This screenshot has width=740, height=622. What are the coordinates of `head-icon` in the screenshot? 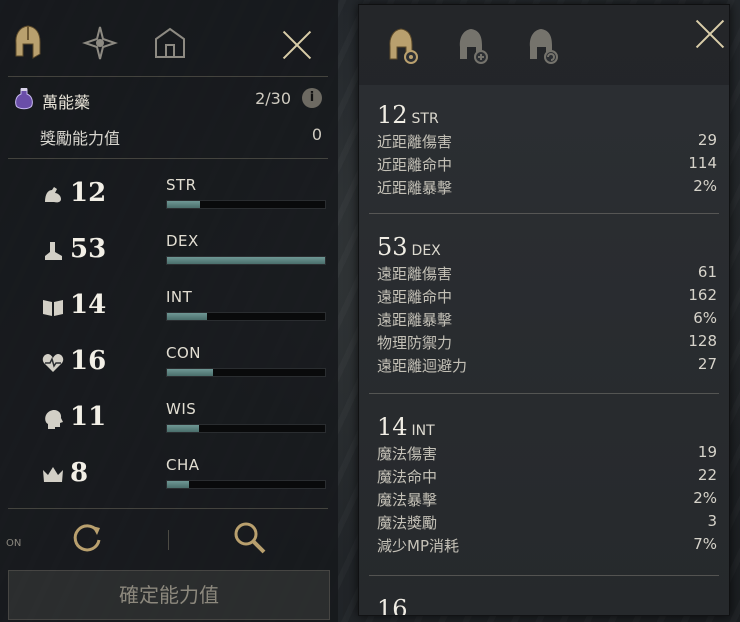 It's located at (53, 419).